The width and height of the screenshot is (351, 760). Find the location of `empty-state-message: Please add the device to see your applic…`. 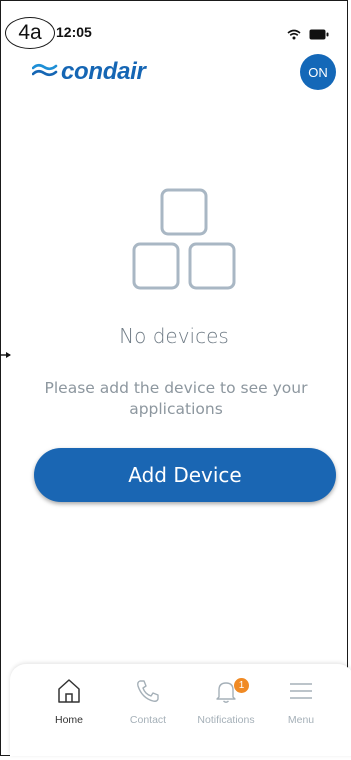

empty-state-message: Please add the device to see your applic… is located at coordinates (176, 398).